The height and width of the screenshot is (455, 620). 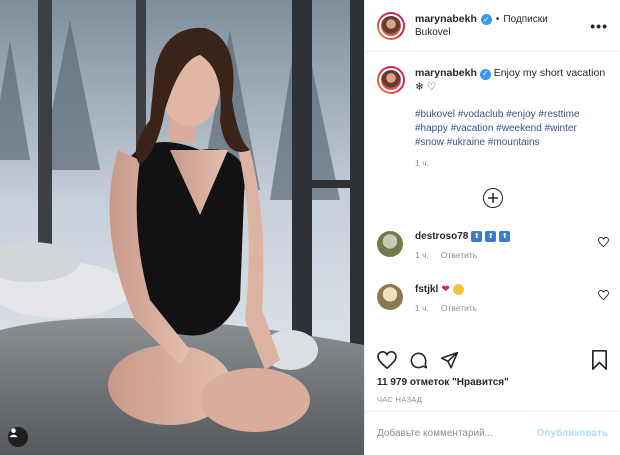 I want to click on comment-icon, so click(x=419, y=360).